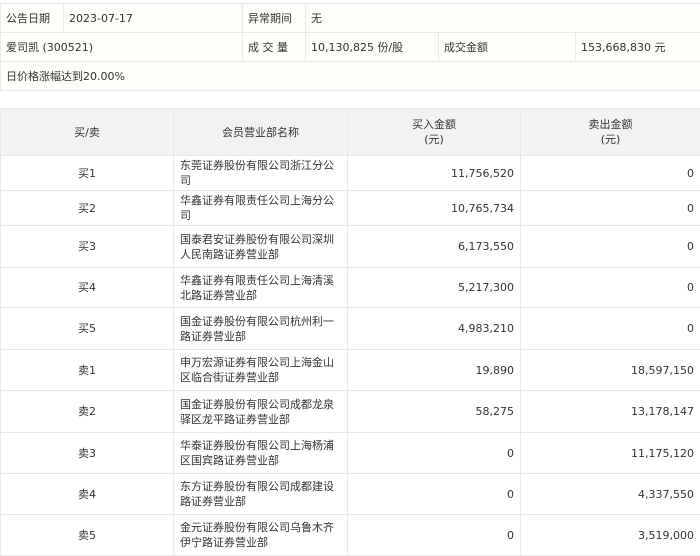 This screenshot has width=700, height=556. What do you see at coordinates (87, 329) in the screenshot?
I see `cell-side: 买5` at bounding box center [87, 329].